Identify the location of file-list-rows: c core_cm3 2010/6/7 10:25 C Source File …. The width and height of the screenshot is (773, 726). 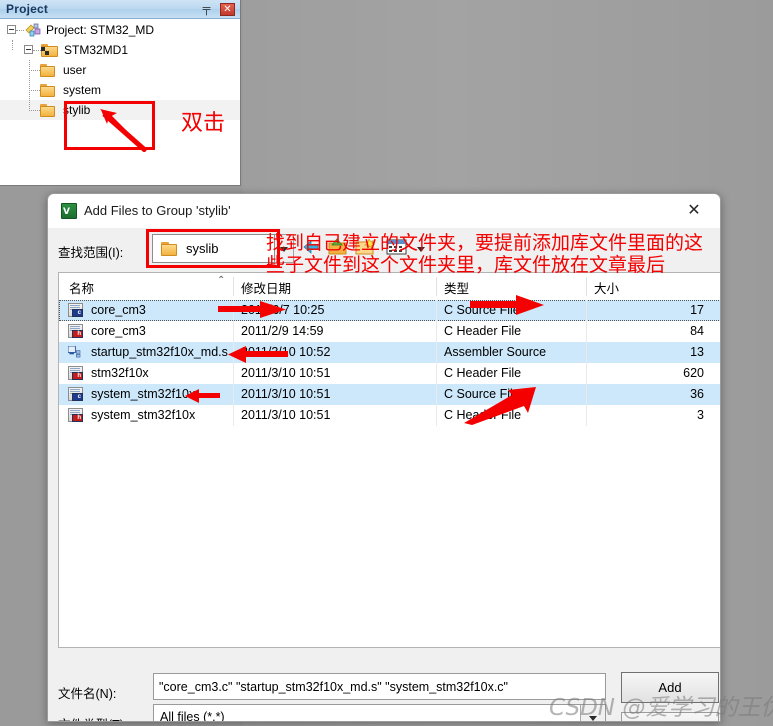
(389, 363).